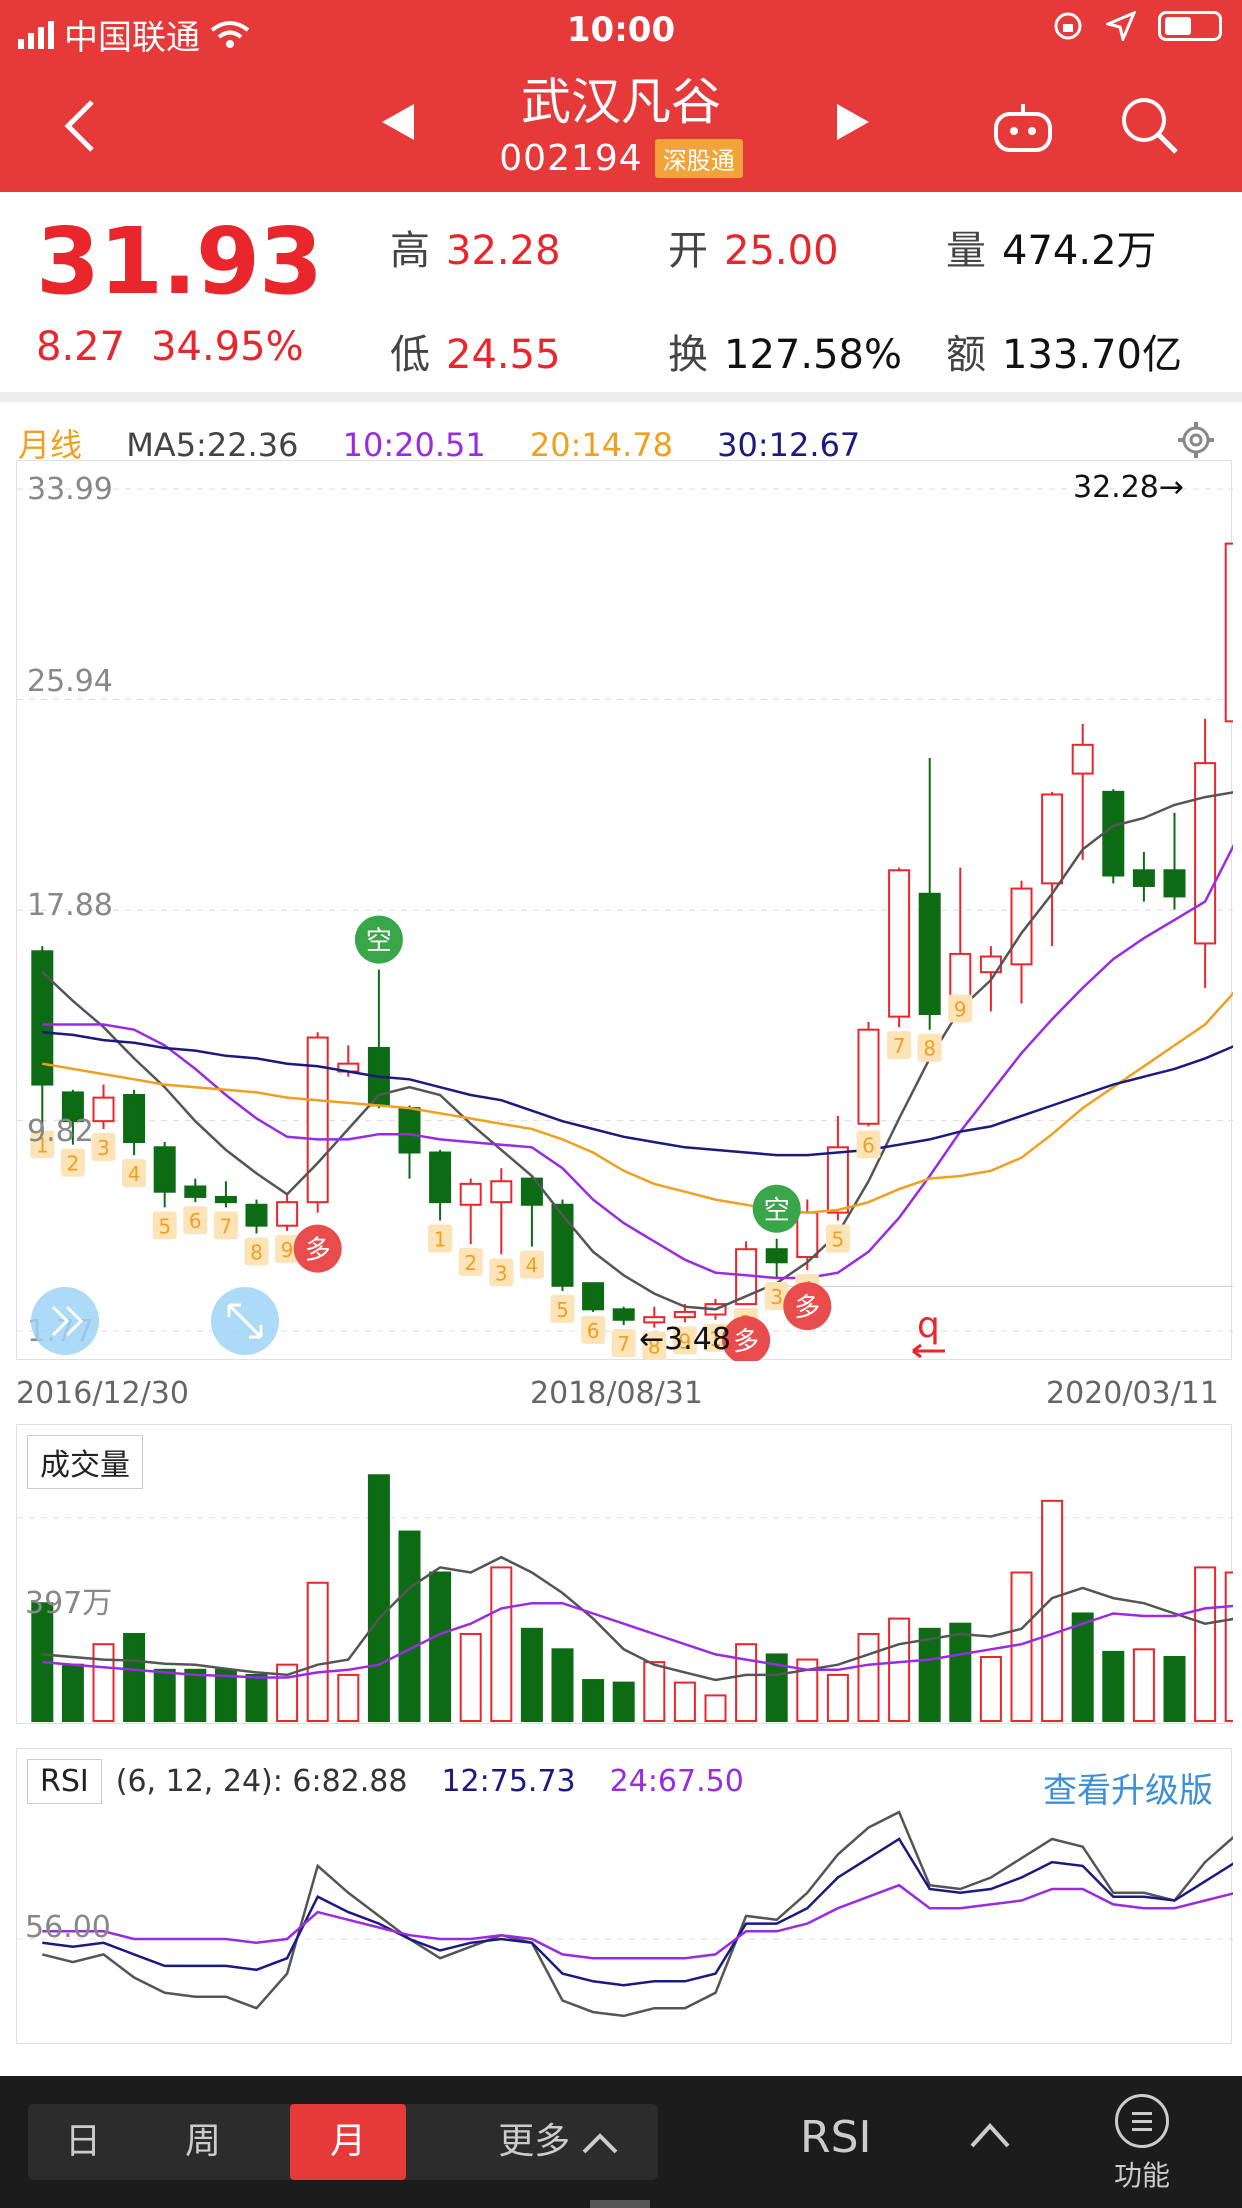 The image size is (1242, 2208). I want to click on volume-panel: 397万 成交量, so click(629, 1574).